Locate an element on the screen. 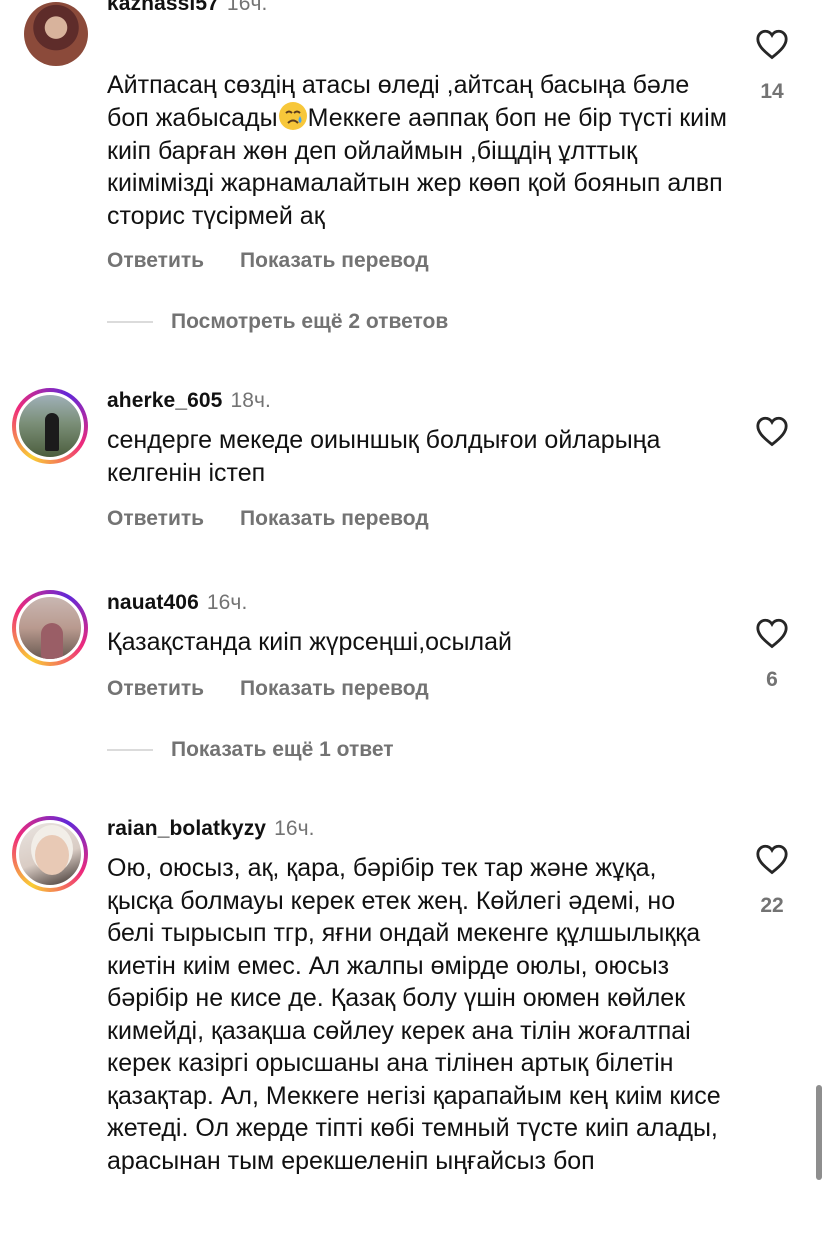 The width and height of the screenshot is (828, 1243). timestamp: 18ч. is located at coordinates (250, 400).